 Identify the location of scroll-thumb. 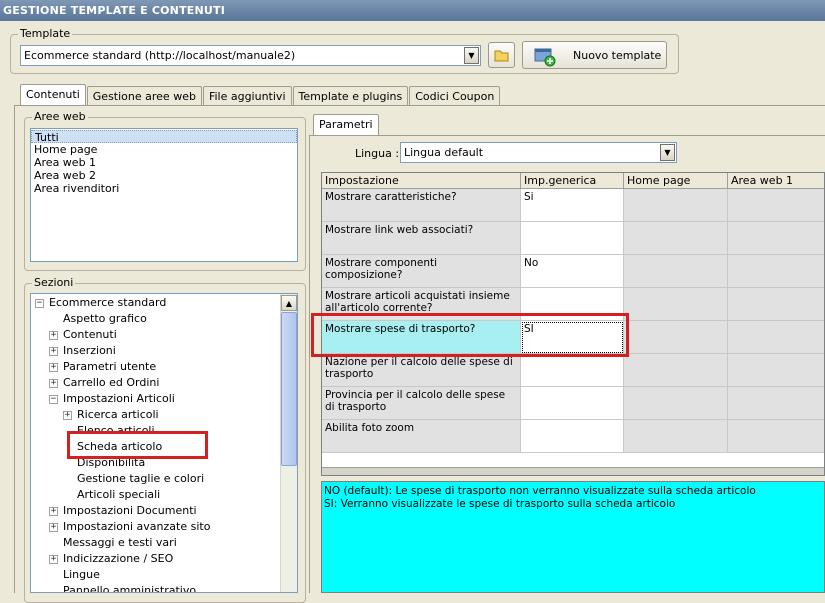
(289, 389).